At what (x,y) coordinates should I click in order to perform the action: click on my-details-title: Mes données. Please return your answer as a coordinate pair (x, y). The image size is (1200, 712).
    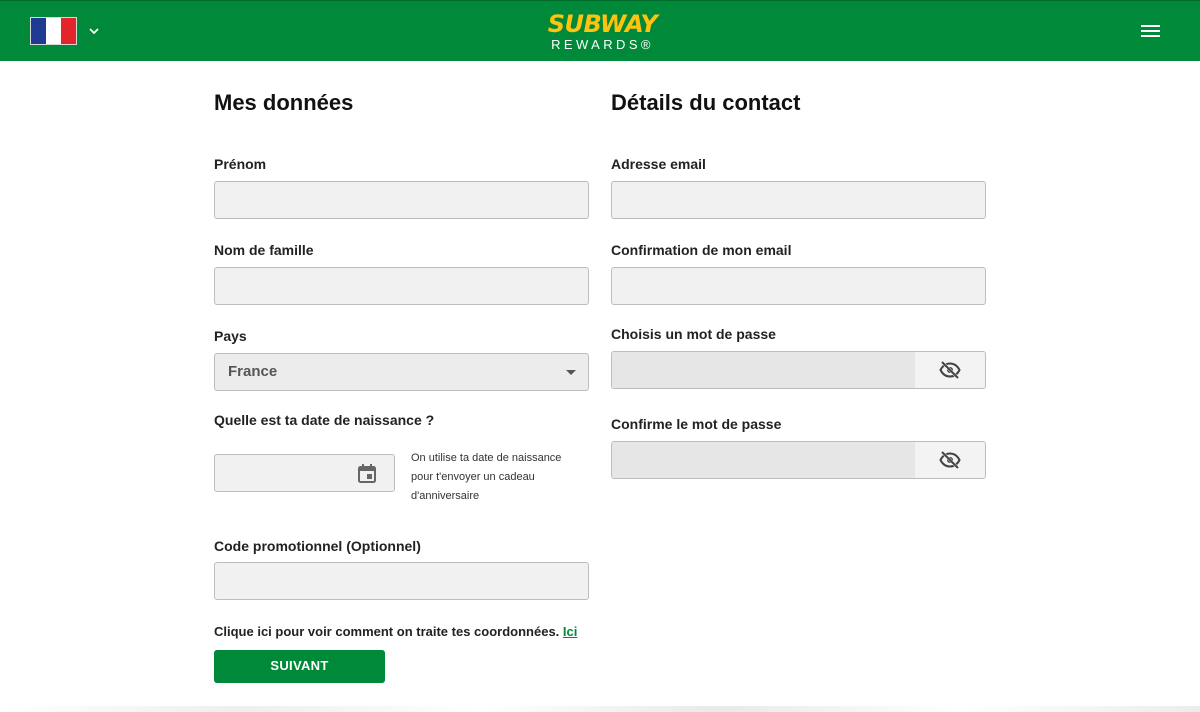
    Looking at the image, I should click on (284, 102).